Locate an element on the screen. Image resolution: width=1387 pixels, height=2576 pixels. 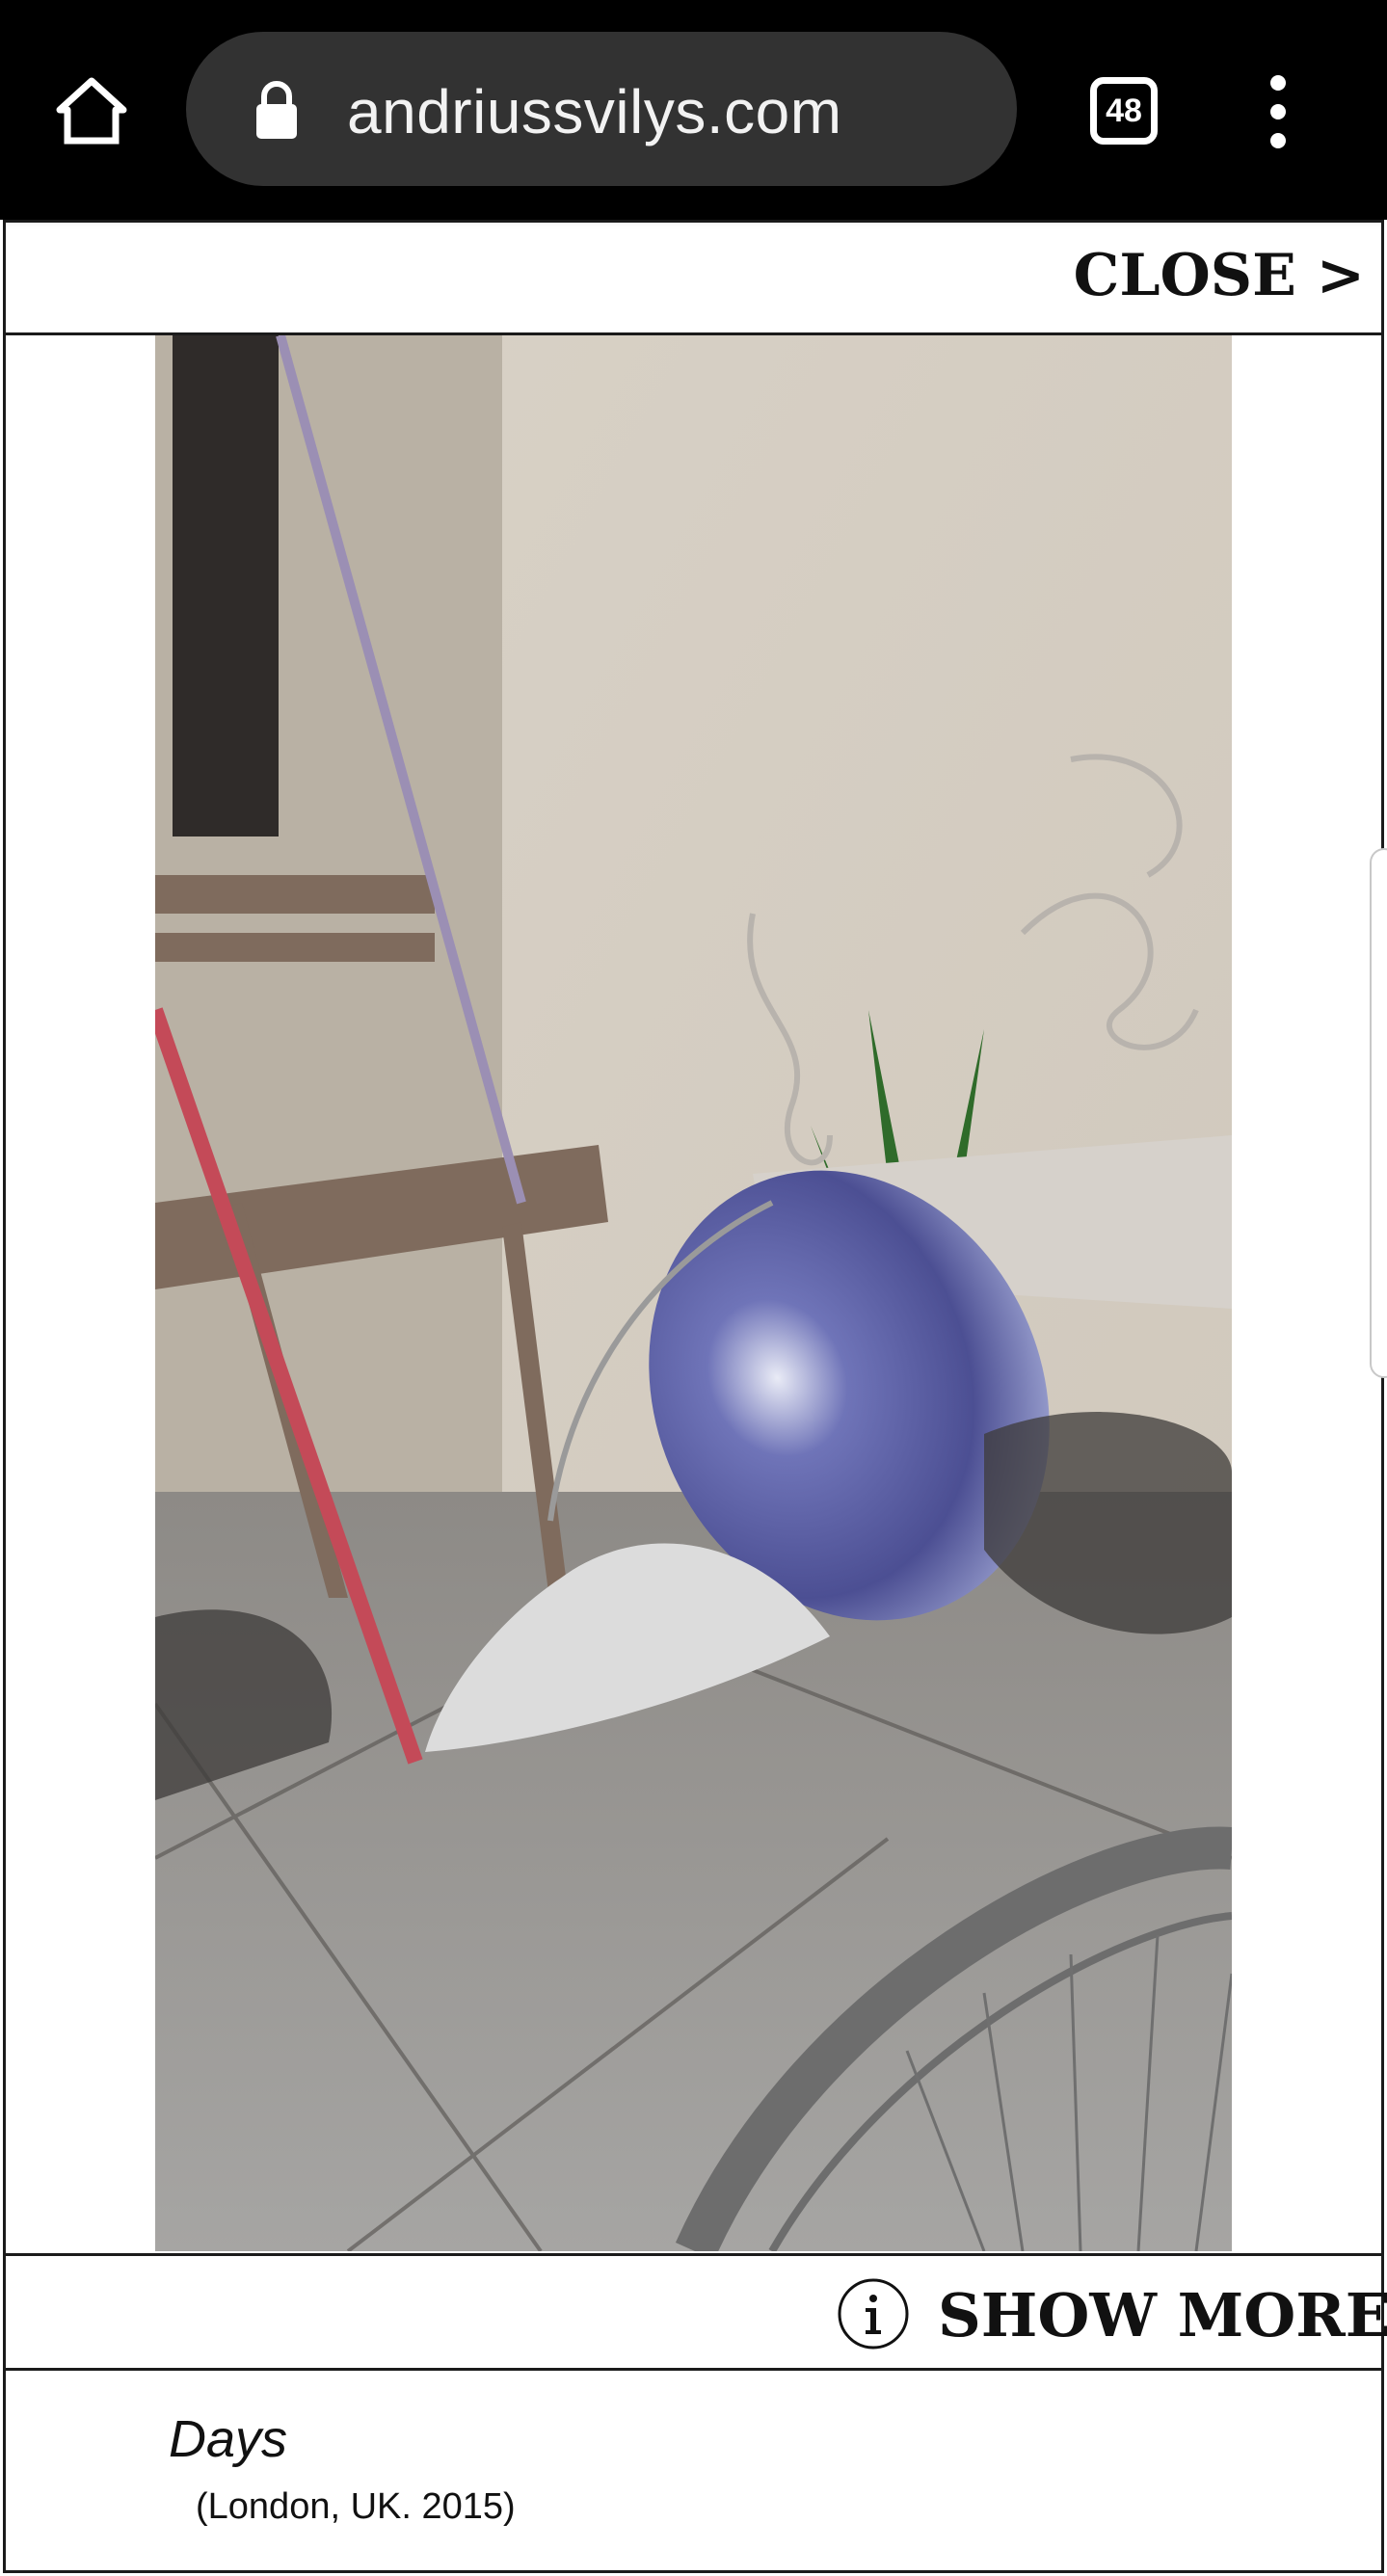
info-icon is located at coordinates (873, 2313).